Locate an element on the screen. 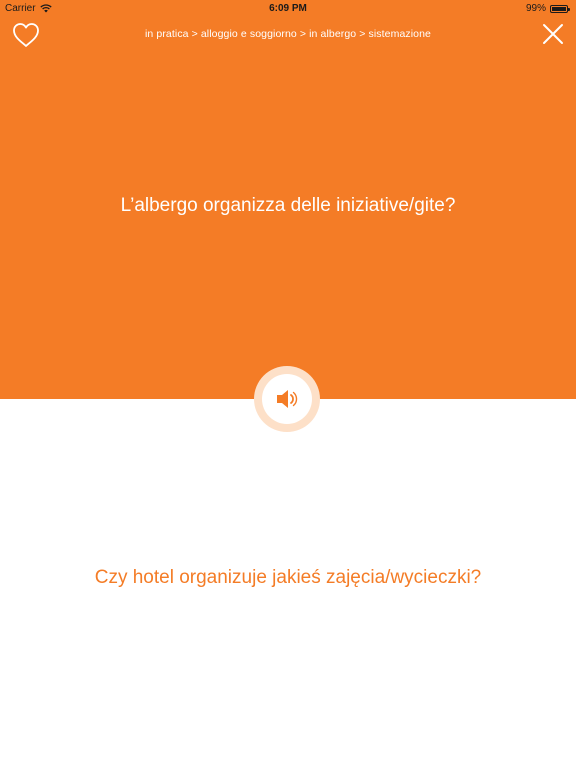 This screenshot has width=576, height=768. status-right: 99% is located at coordinates (547, 8).